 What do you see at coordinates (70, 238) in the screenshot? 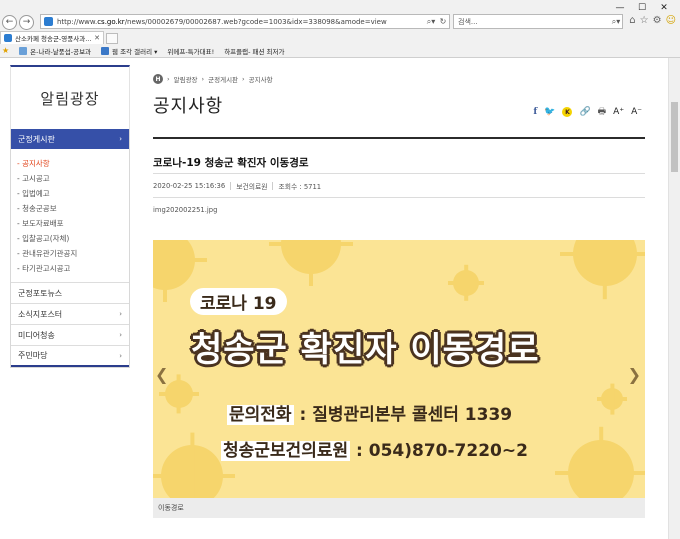
I see `sub-menu-item: - 입찰공고(자체)` at bounding box center [70, 238].